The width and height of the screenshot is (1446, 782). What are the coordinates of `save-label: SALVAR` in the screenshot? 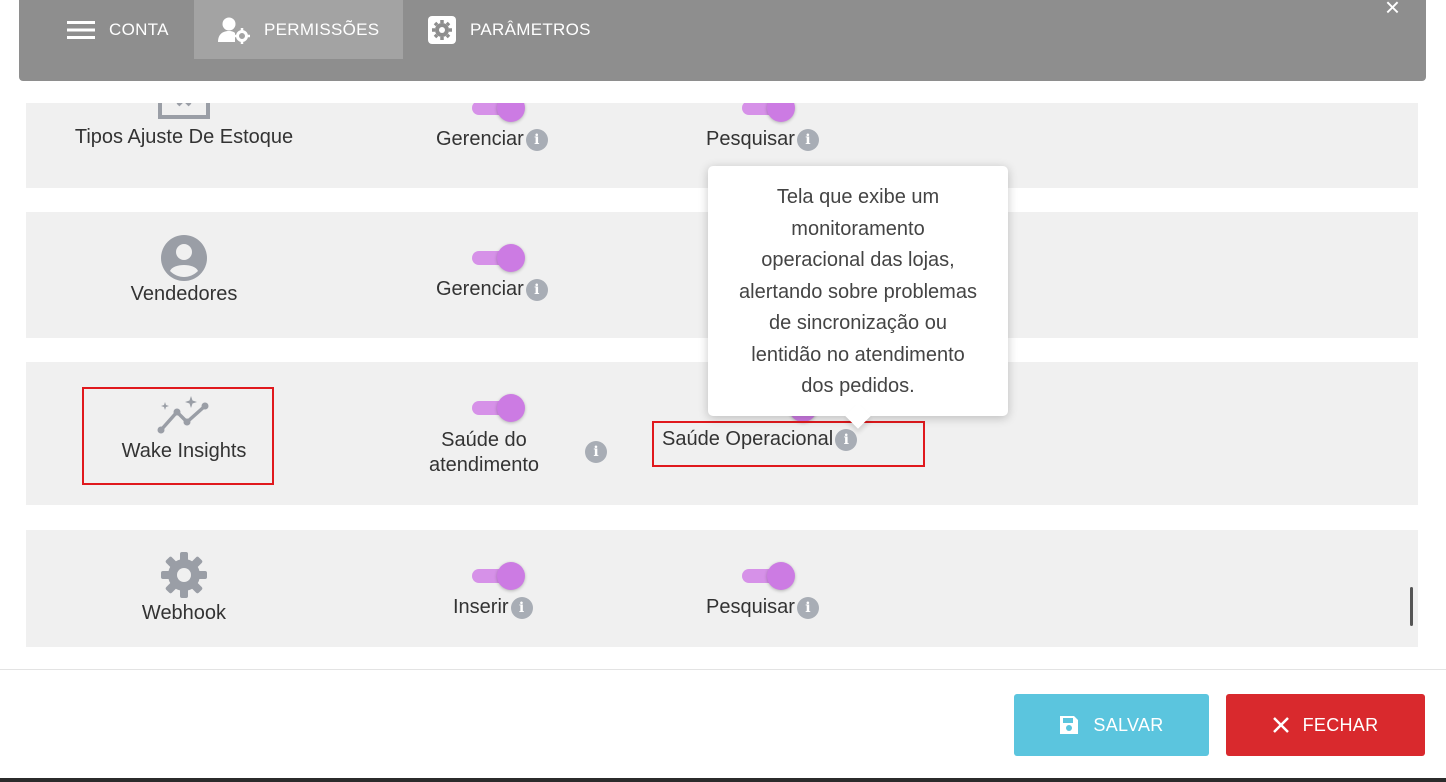 It's located at (1128, 724).